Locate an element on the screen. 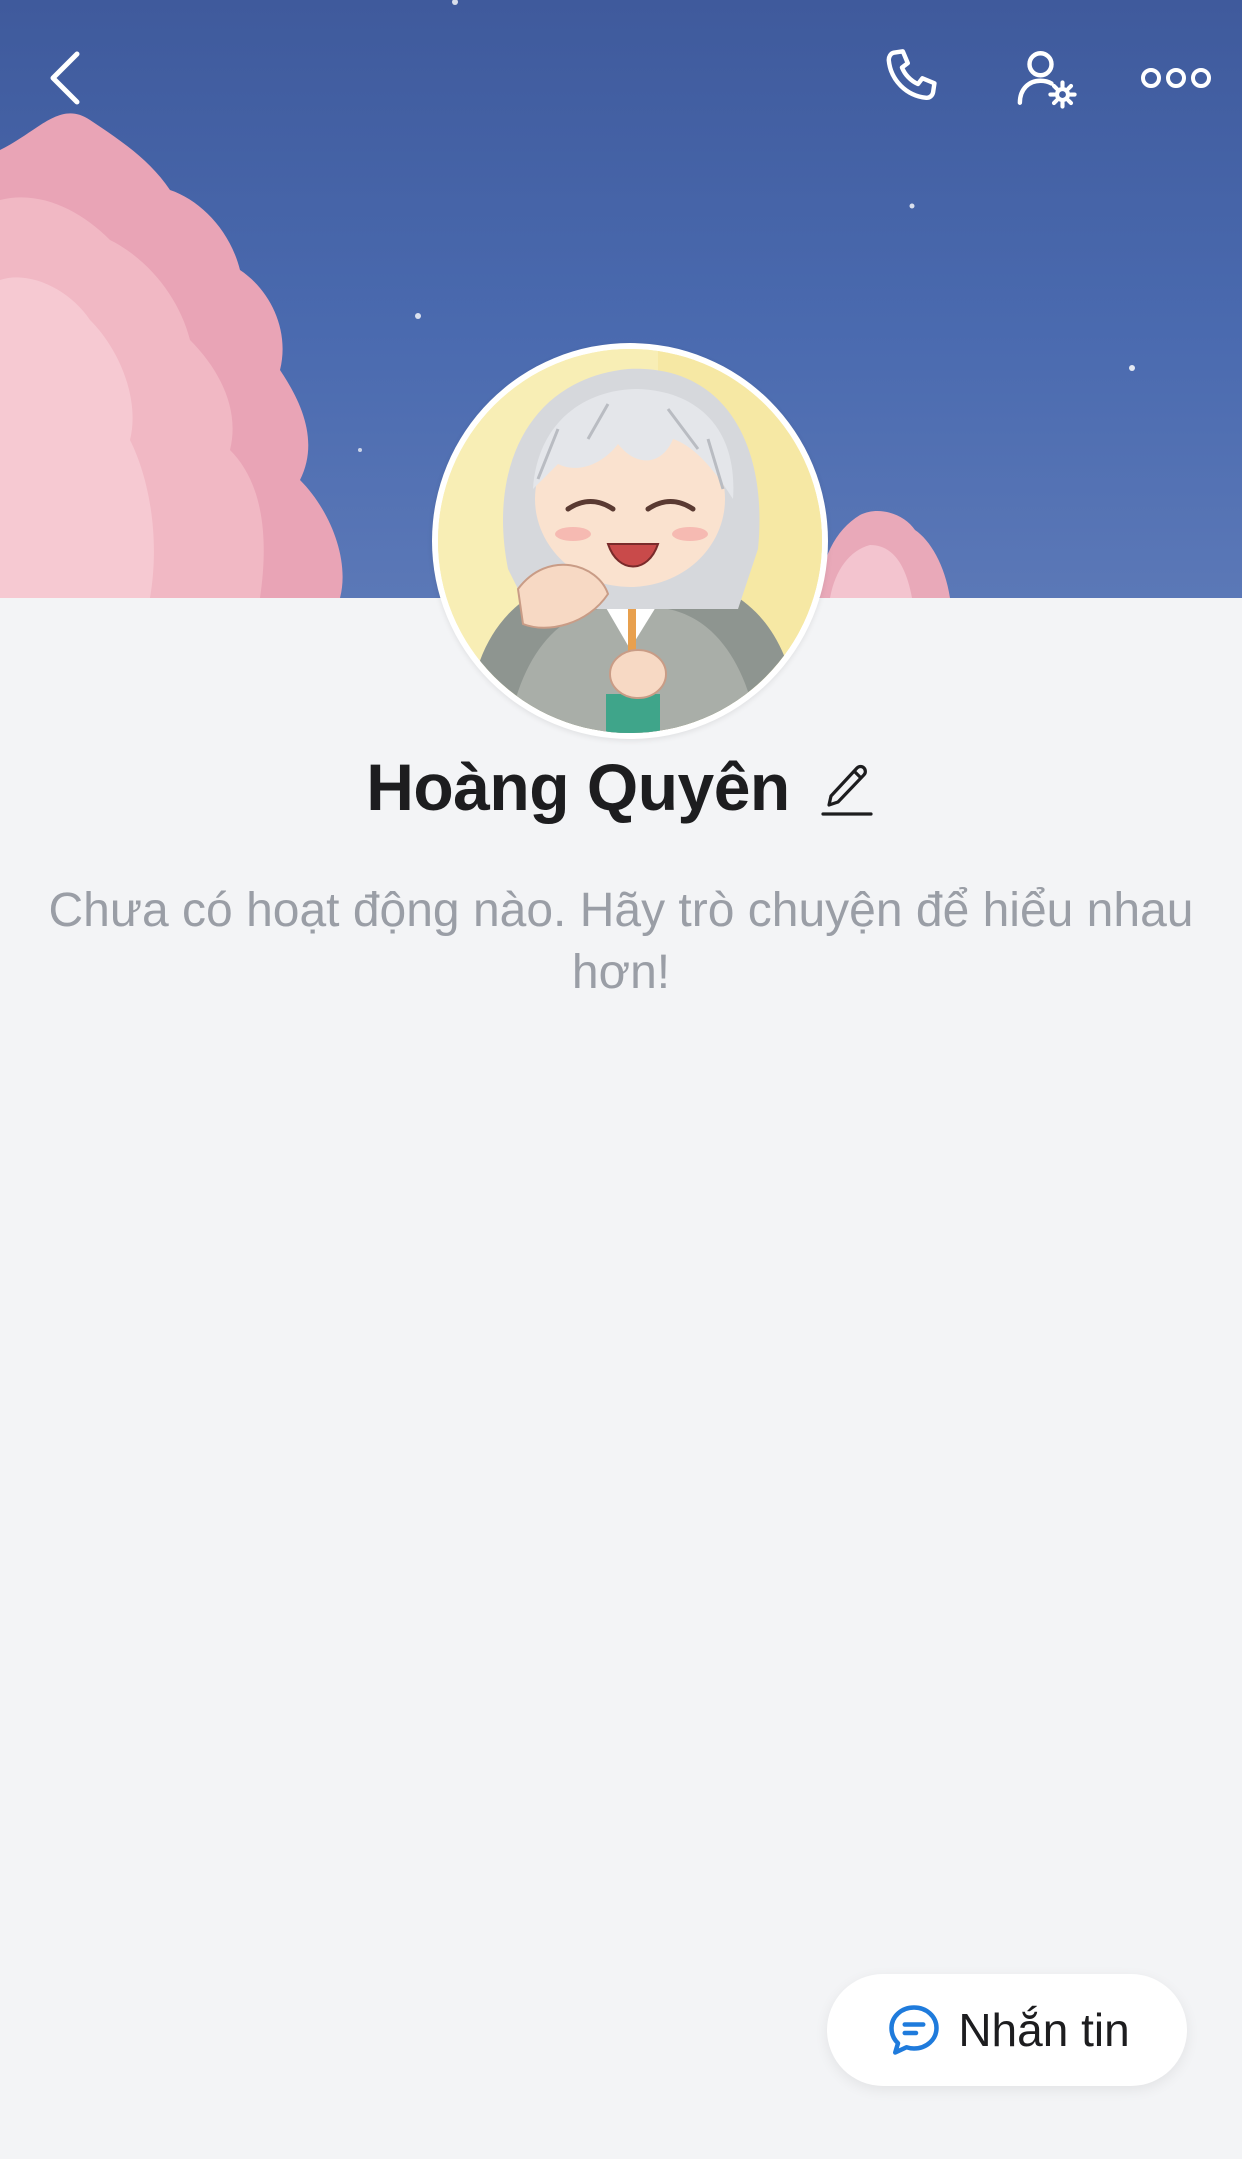 This screenshot has width=1242, height=2159. chevron-left-icon is located at coordinates (65, 78).